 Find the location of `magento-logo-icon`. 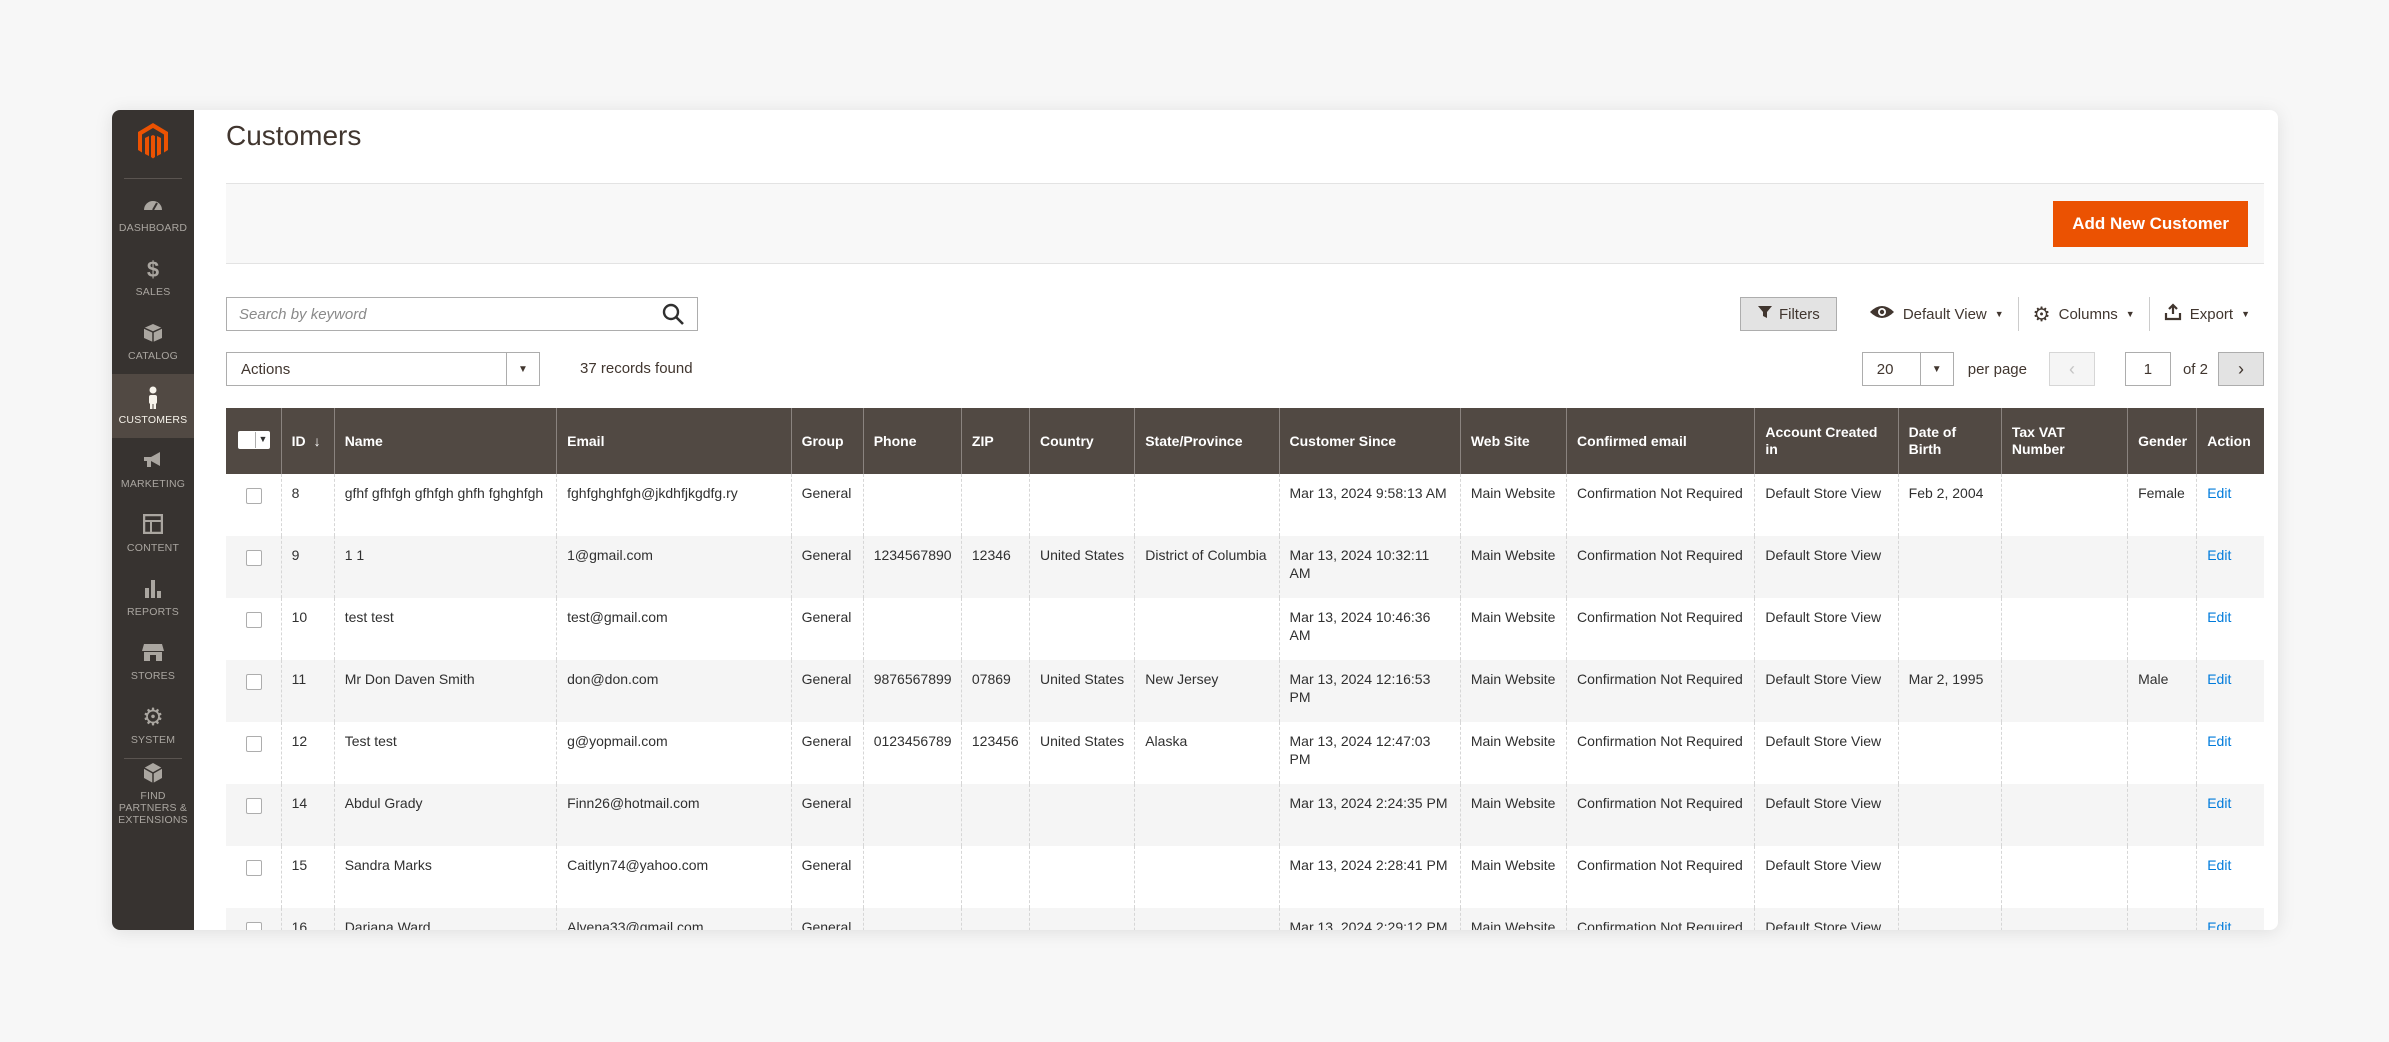

magento-logo-icon is located at coordinates (153, 141).